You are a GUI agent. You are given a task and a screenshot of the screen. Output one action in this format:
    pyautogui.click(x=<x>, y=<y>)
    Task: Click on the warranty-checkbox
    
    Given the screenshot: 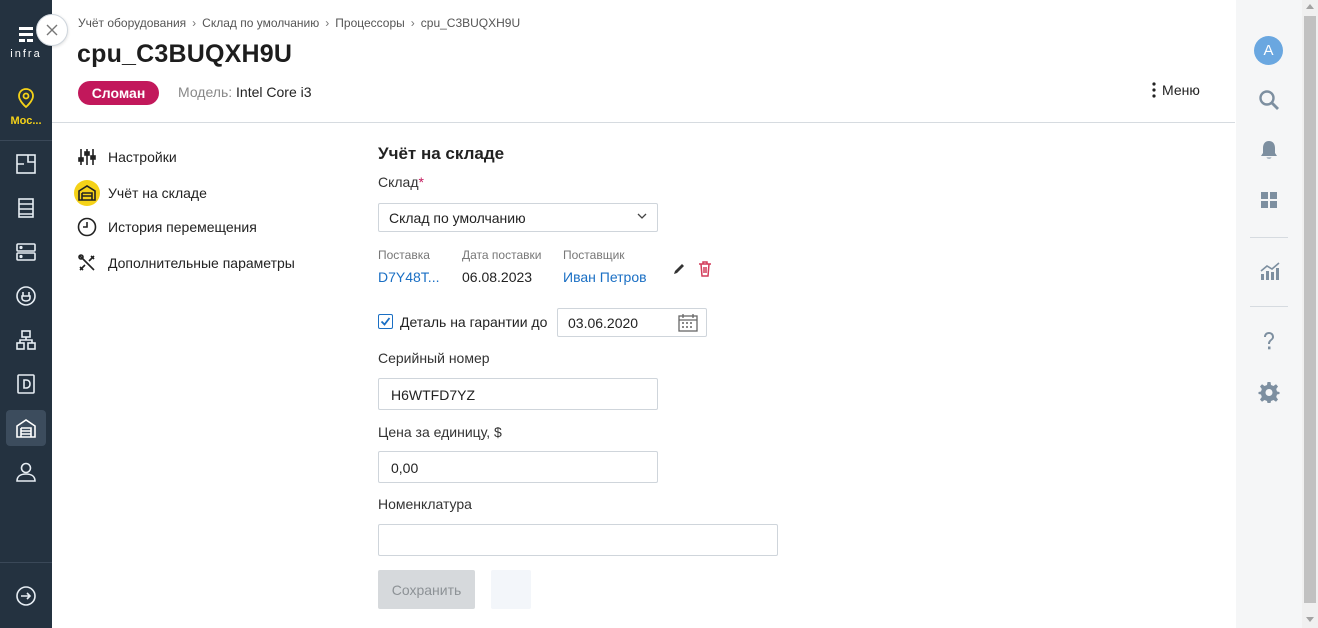 What is the action you would take?
    pyautogui.click(x=385, y=321)
    